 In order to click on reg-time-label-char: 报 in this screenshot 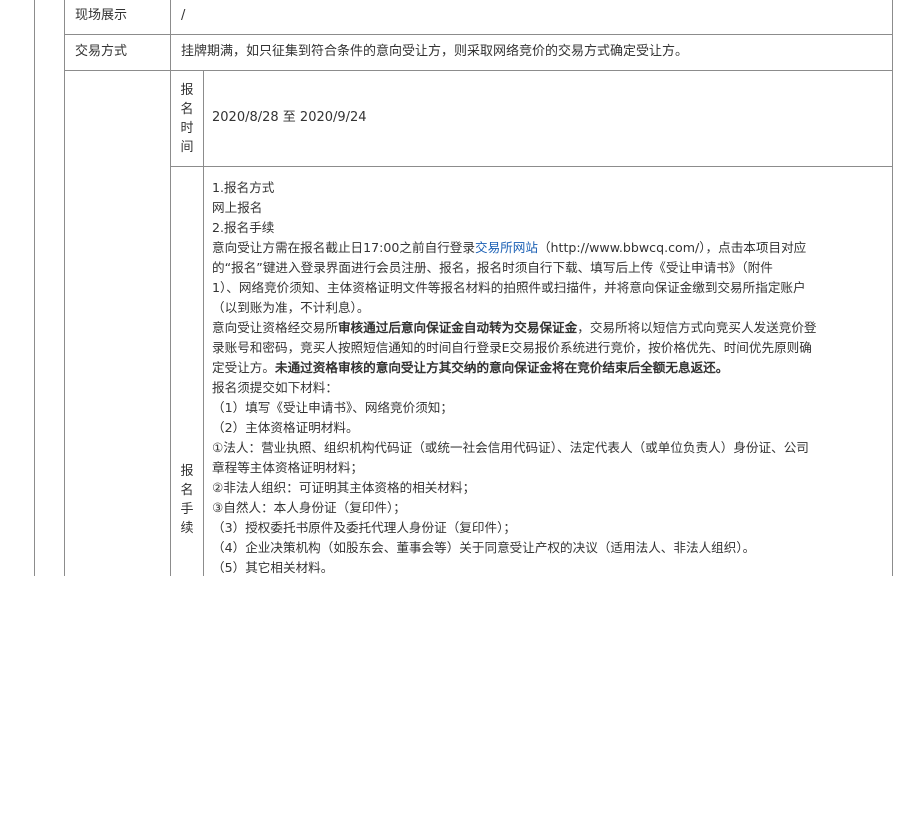, I will do `click(187, 90)`.